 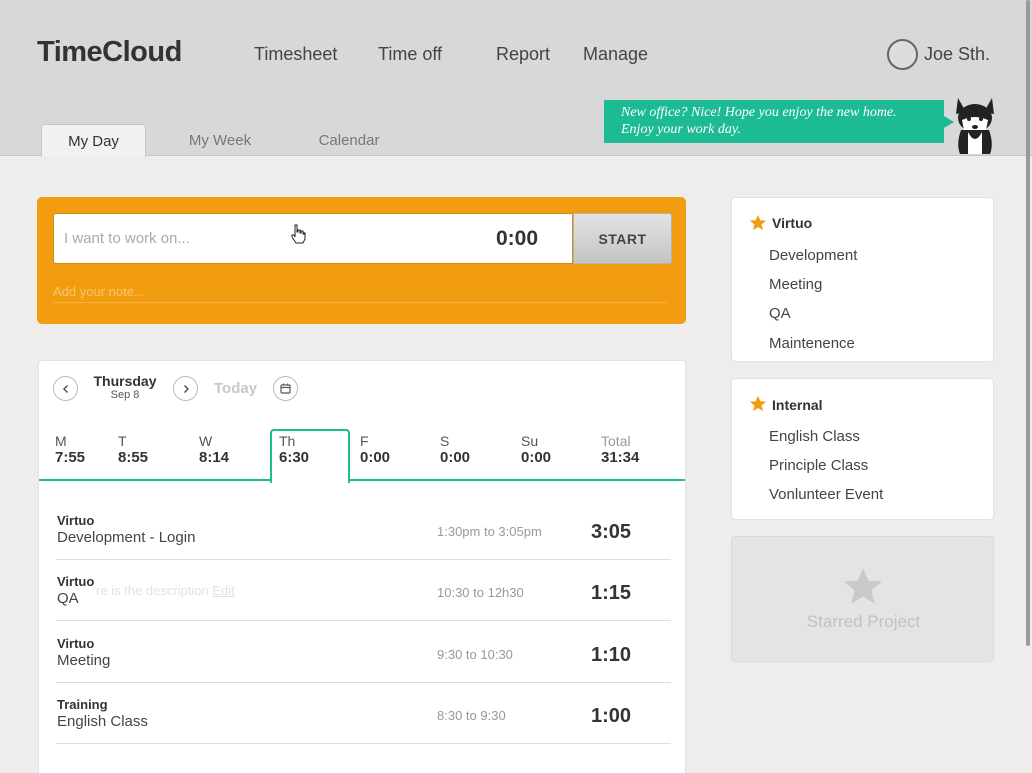 What do you see at coordinates (480, 592) in the screenshot?
I see `entry-time-range: 10:30 to 12h30` at bounding box center [480, 592].